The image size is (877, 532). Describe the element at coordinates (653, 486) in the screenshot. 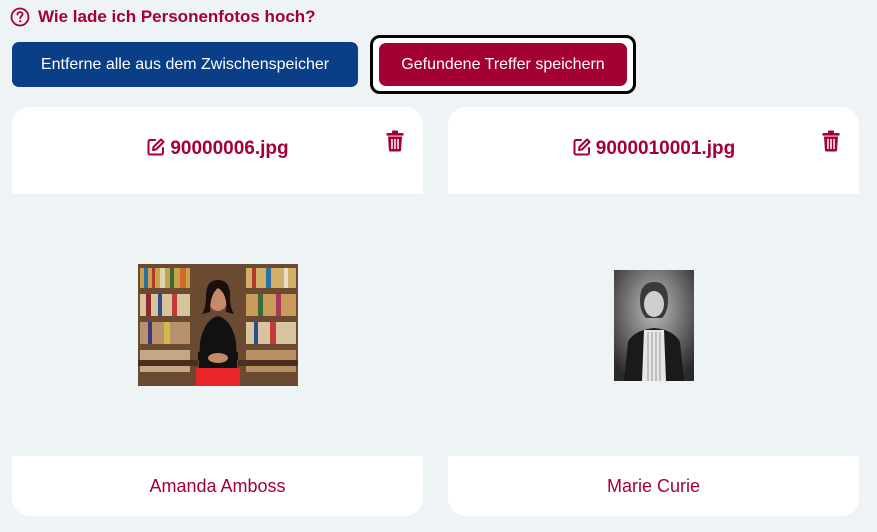

I see `person-name: Marie Curie` at that location.